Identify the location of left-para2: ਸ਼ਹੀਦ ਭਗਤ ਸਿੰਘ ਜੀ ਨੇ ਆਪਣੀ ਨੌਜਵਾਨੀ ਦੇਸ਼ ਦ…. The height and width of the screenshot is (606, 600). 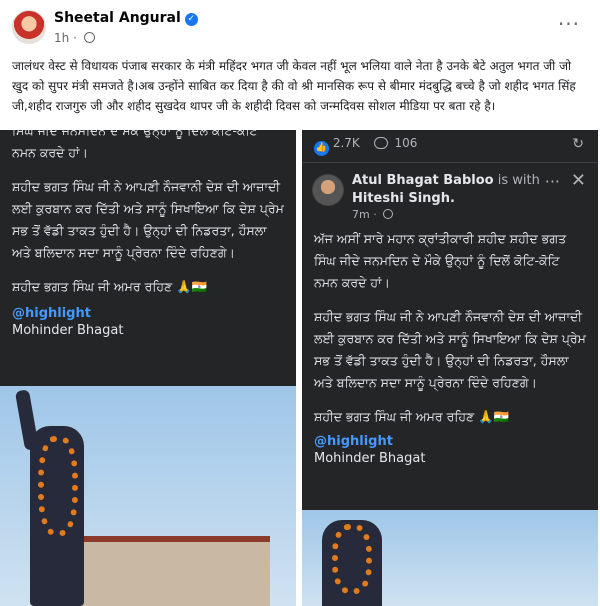
(148, 219).